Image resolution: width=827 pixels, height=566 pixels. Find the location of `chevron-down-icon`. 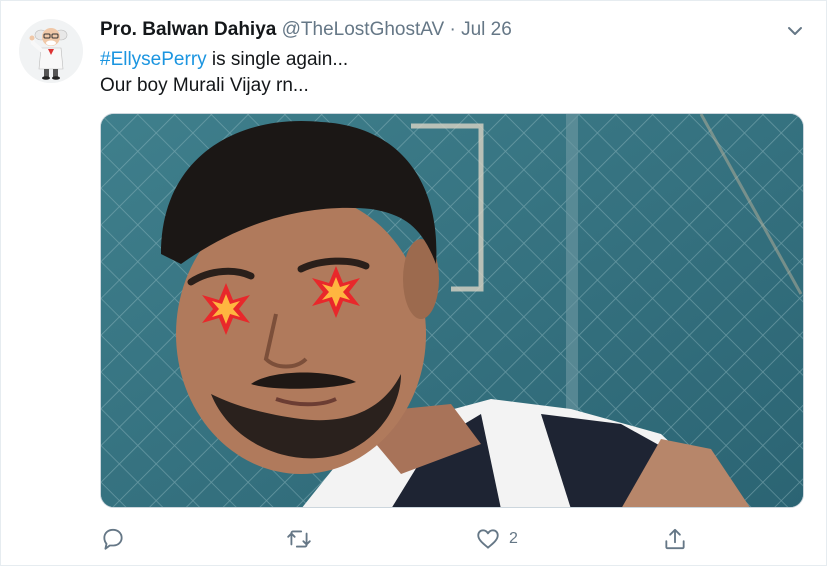

chevron-down-icon is located at coordinates (795, 31).